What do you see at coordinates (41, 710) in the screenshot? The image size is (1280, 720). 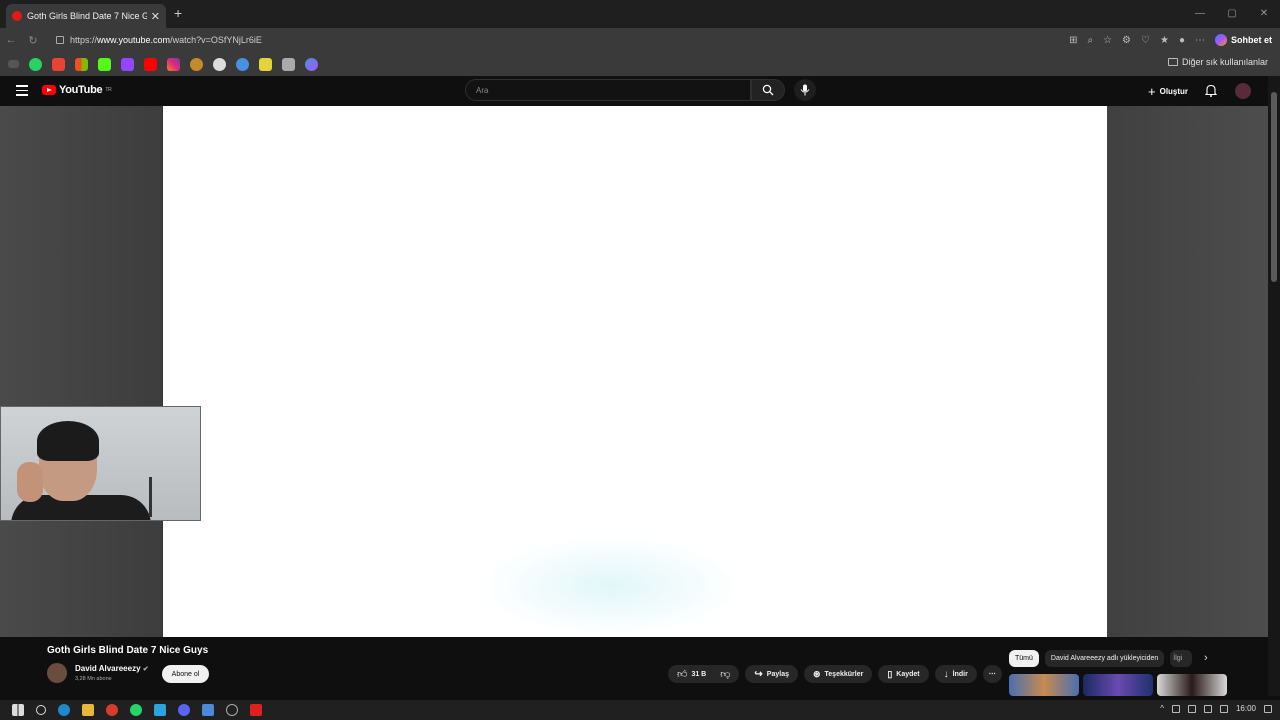 I see `taskbar-search-icon` at bounding box center [41, 710].